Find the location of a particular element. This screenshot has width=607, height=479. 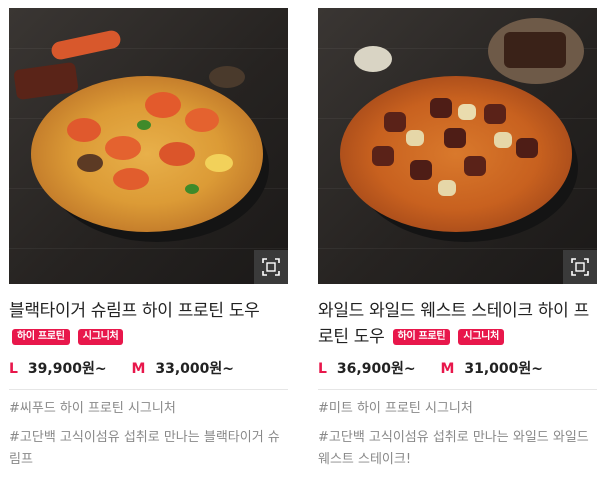

product-title: 와일드 와일드 웨스트 스테이크 하이 프로틴 도우 하이 프로틴 시그니처 is located at coordinates (457, 324).